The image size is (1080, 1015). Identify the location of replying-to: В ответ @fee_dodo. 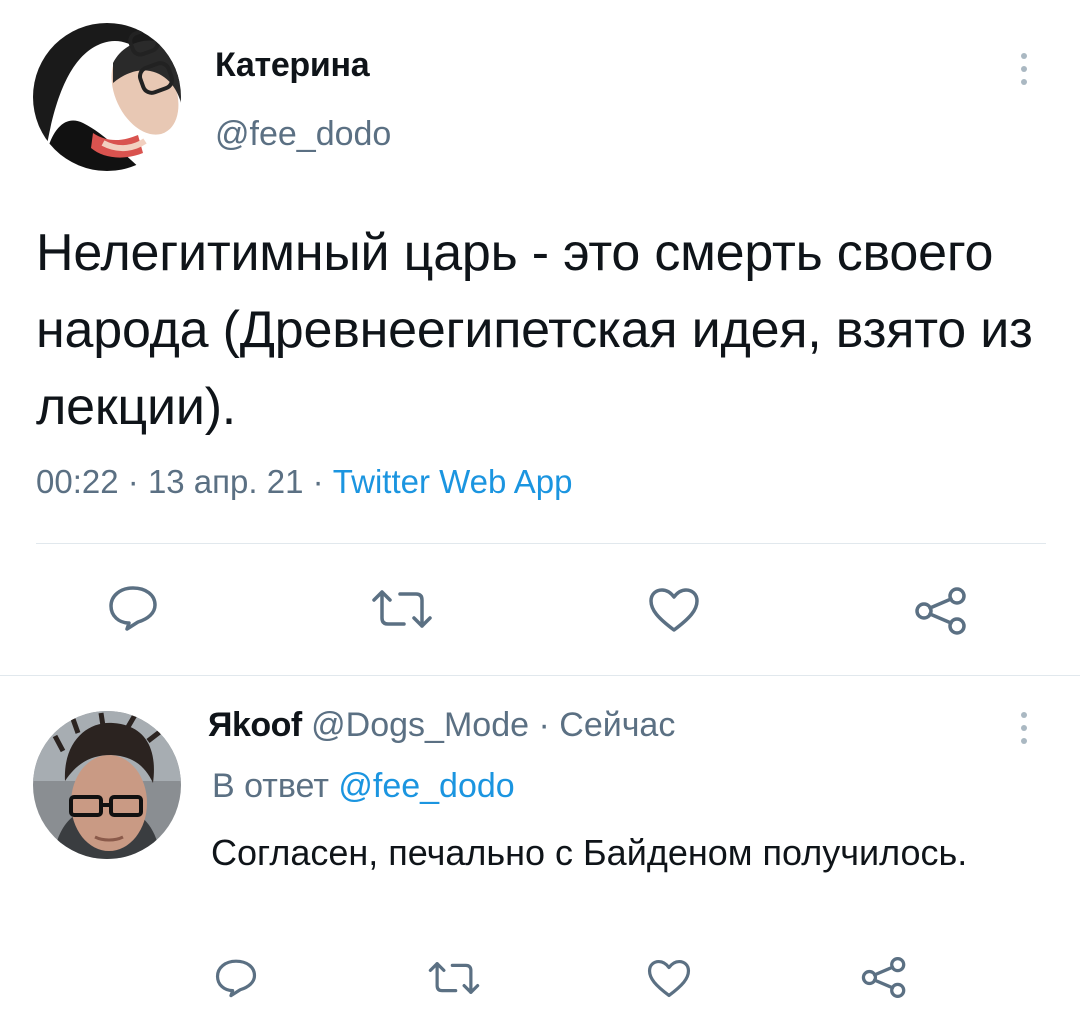
(363, 786).